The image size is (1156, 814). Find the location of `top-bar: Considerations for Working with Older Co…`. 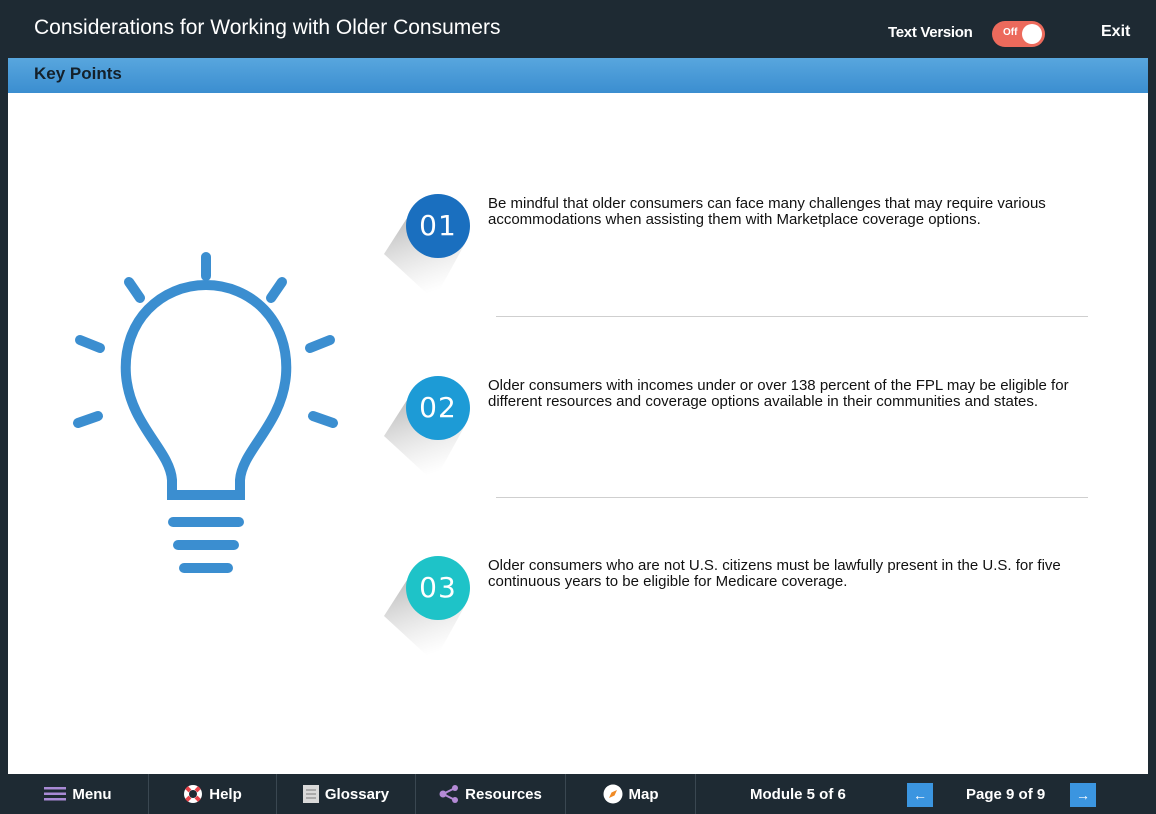

top-bar: Considerations for Working with Older Co… is located at coordinates (578, 30).